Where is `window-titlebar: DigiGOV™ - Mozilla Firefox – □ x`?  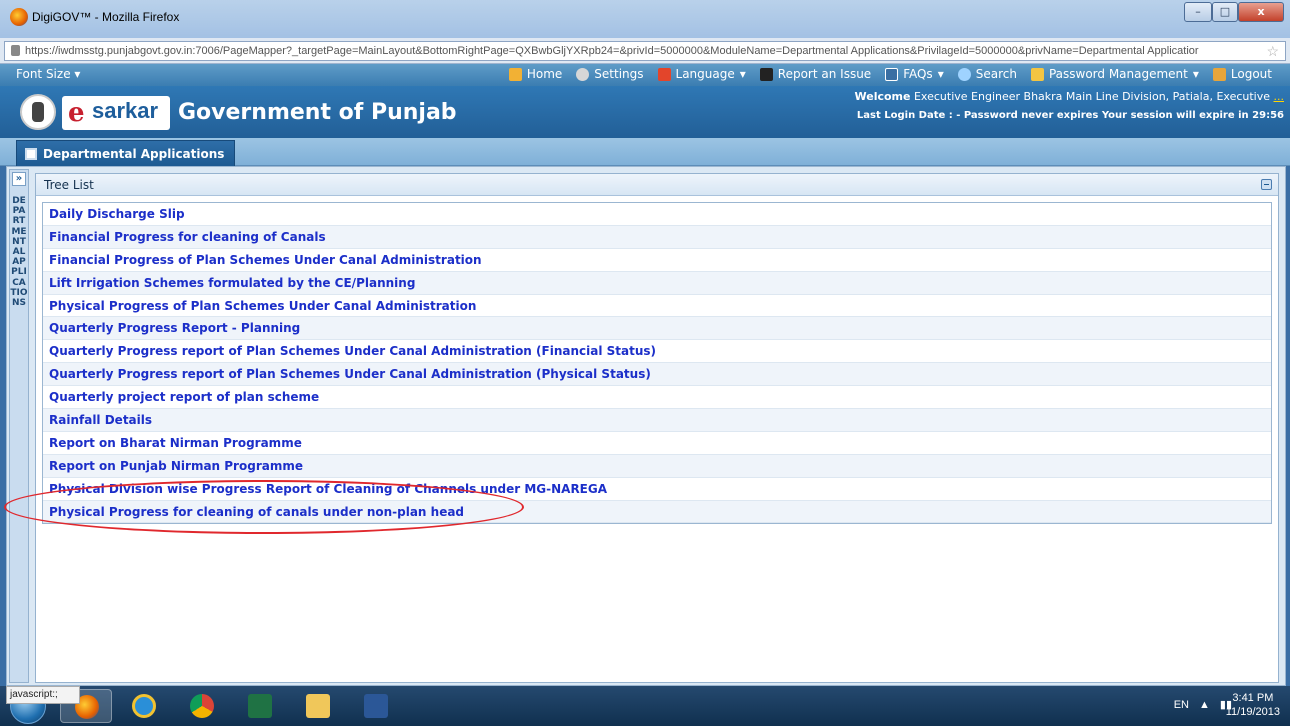
window-titlebar: DigiGOV™ - Mozilla Firefox – □ x is located at coordinates (645, 19).